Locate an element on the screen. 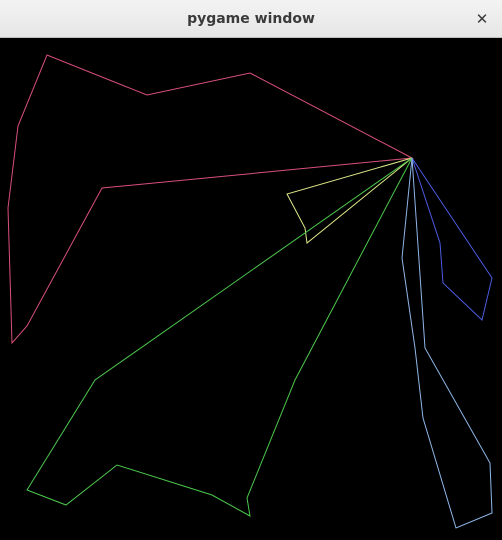 This screenshot has height=540, width=502. blue-polygon is located at coordinates (452, 239).